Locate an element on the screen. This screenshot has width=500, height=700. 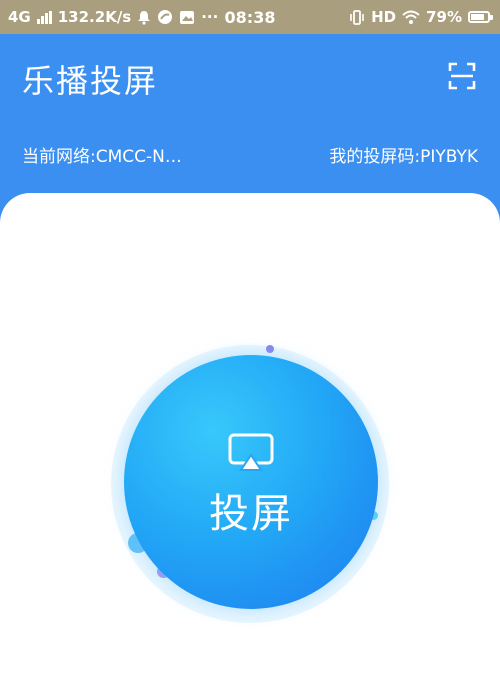
status-bar: 4G 132.2K/s ··· 08:38 HD 79% is located at coordinates (250, 17).